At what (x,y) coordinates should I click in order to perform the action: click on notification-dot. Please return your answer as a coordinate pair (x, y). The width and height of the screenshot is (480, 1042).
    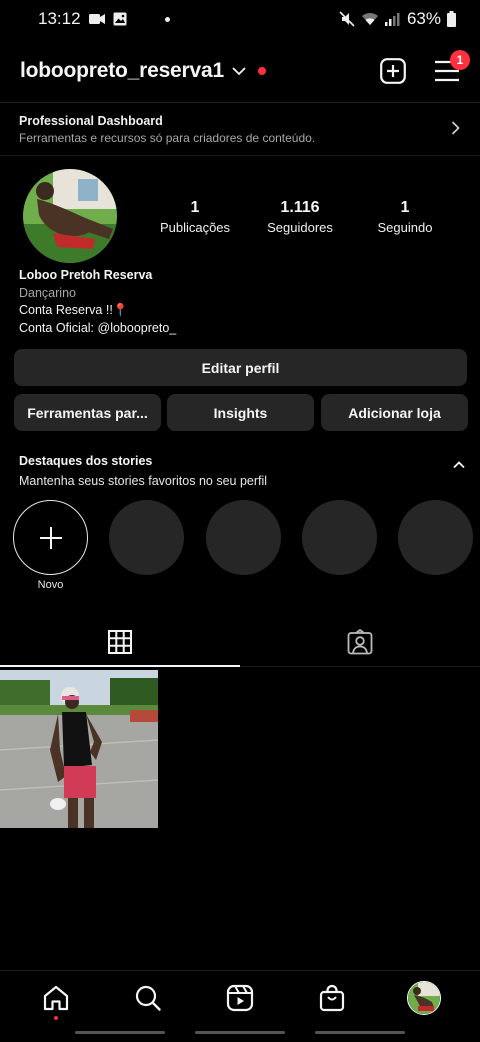
    Looking at the image, I should click on (167, 19).